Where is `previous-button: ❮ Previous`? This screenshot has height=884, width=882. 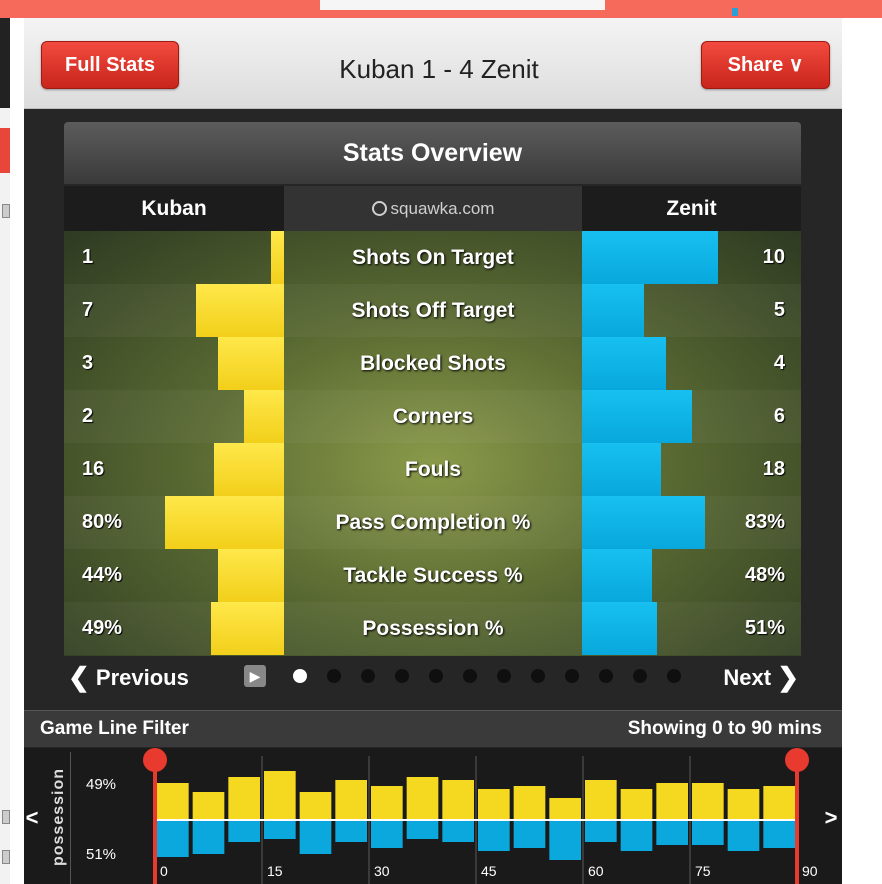 previous-button: ❮ Previous is located at coordinates (128, 677).